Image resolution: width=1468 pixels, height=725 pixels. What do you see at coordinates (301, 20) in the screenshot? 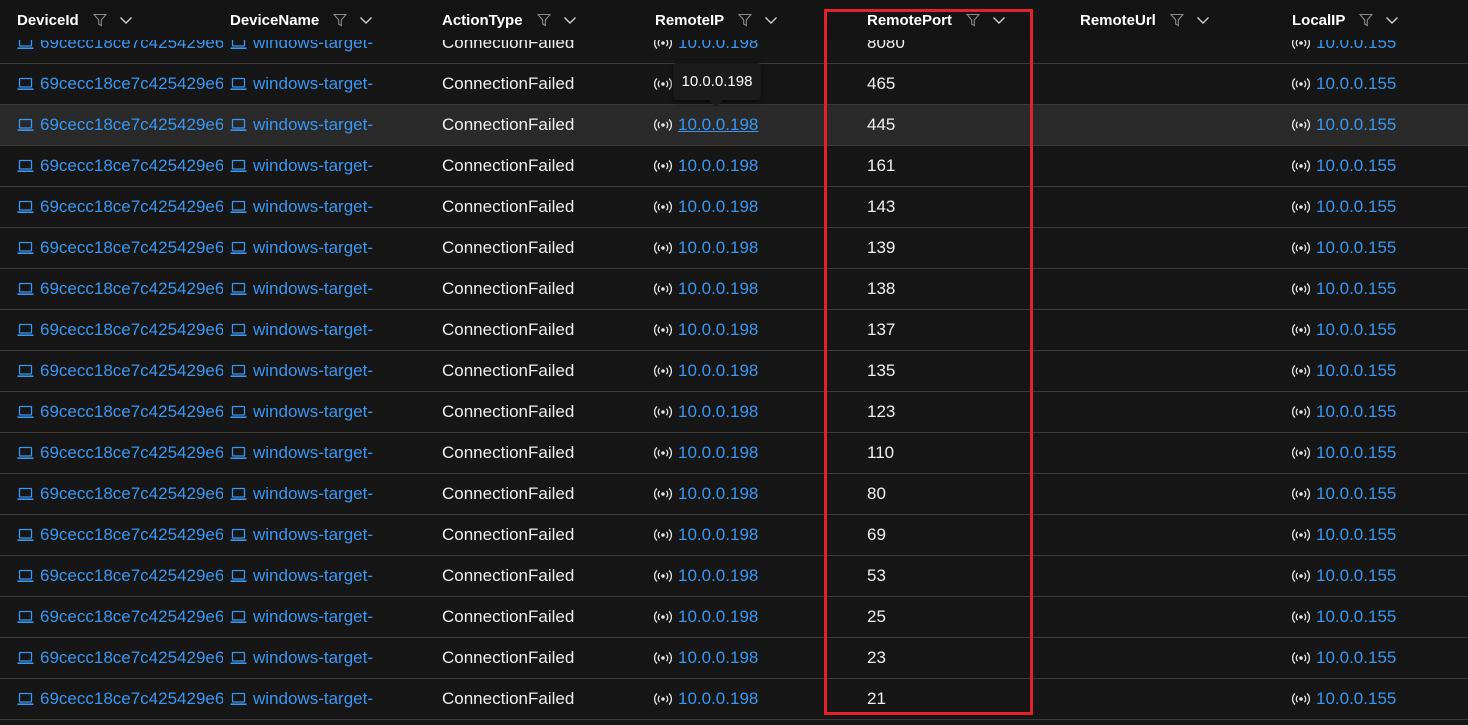
I see `column-header-device-name: DeviceName` at bounding box center [301, 20].